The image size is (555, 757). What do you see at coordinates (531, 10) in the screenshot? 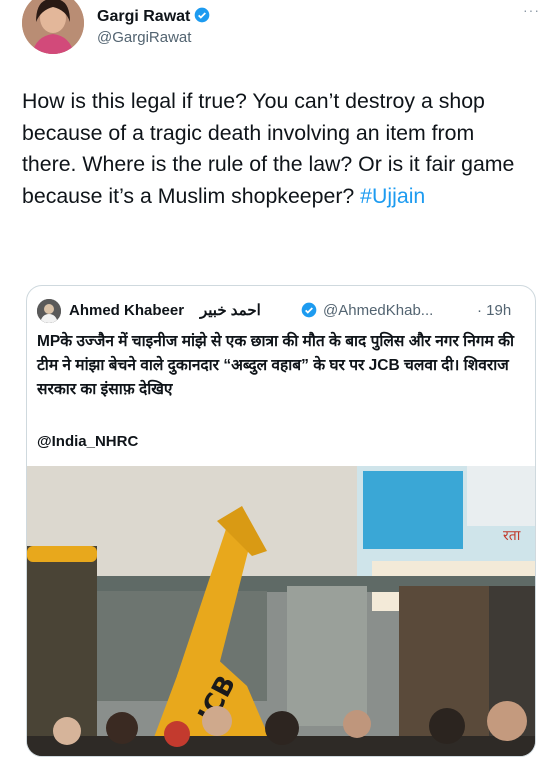
I see `more-icon: ···` at bounding box center [531, 10].